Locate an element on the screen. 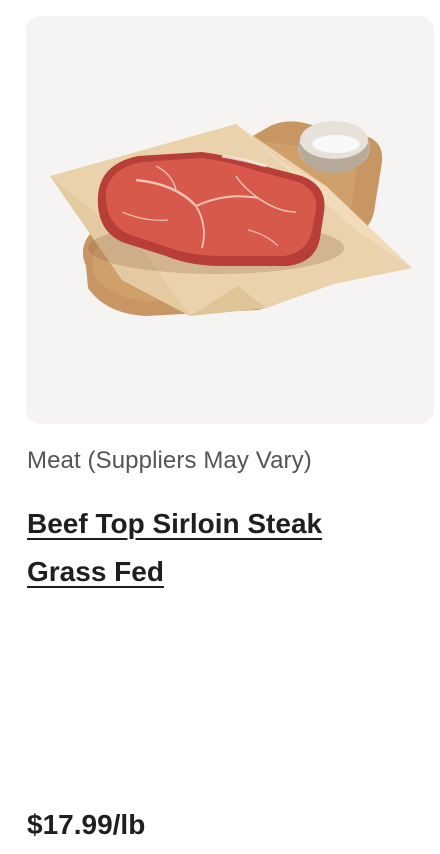  product-price: $17.99/lb is located at coordinates (86, 824).